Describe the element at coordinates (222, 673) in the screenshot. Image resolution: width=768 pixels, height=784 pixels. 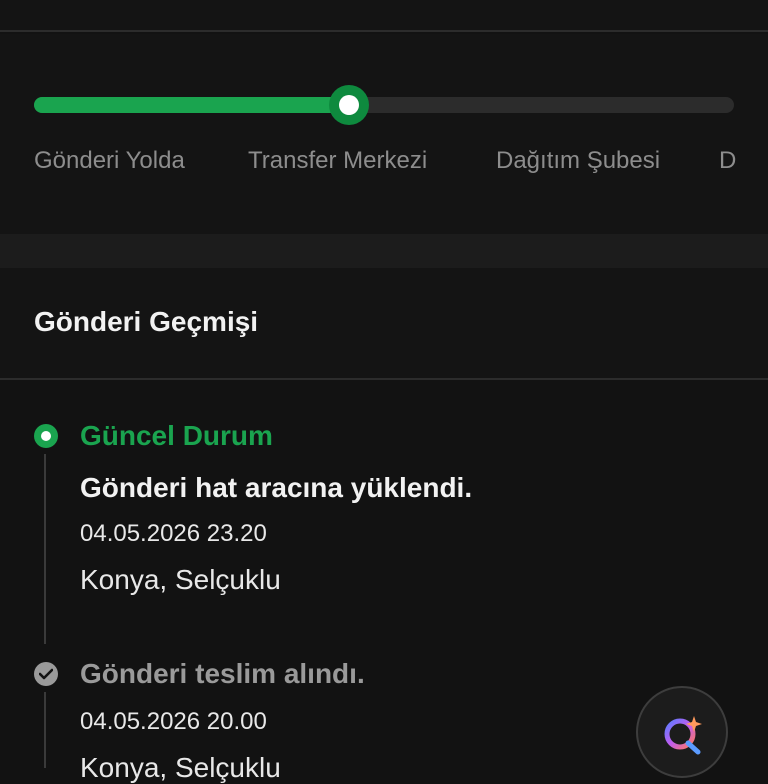
I see `event-status: Gönderi teslim alındı.` at that location.